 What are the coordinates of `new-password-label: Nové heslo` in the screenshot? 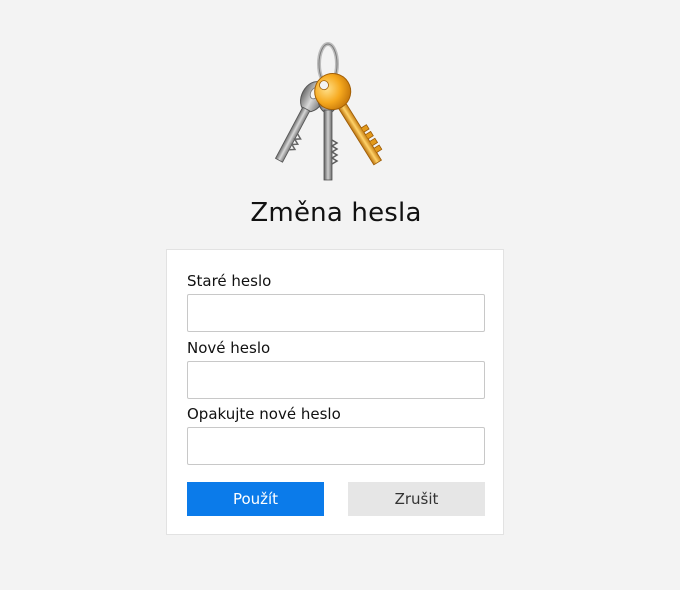 It's located at (229, 348).